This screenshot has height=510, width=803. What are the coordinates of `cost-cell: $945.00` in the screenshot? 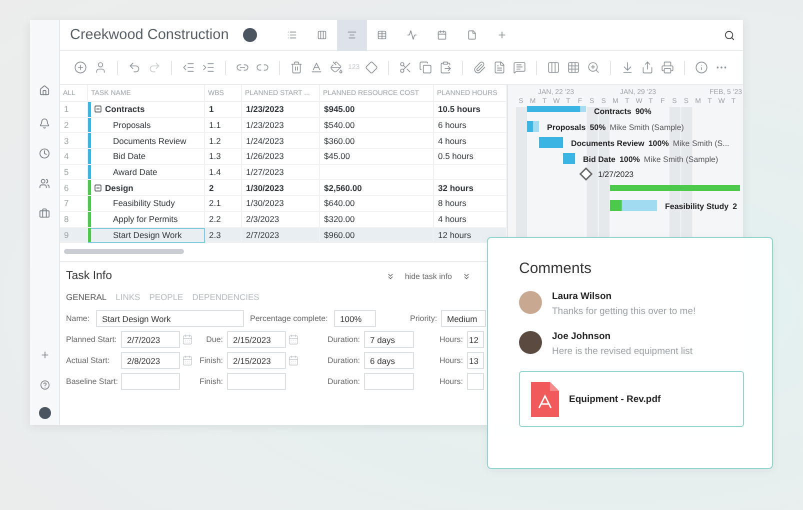 It's located at (377, 110).